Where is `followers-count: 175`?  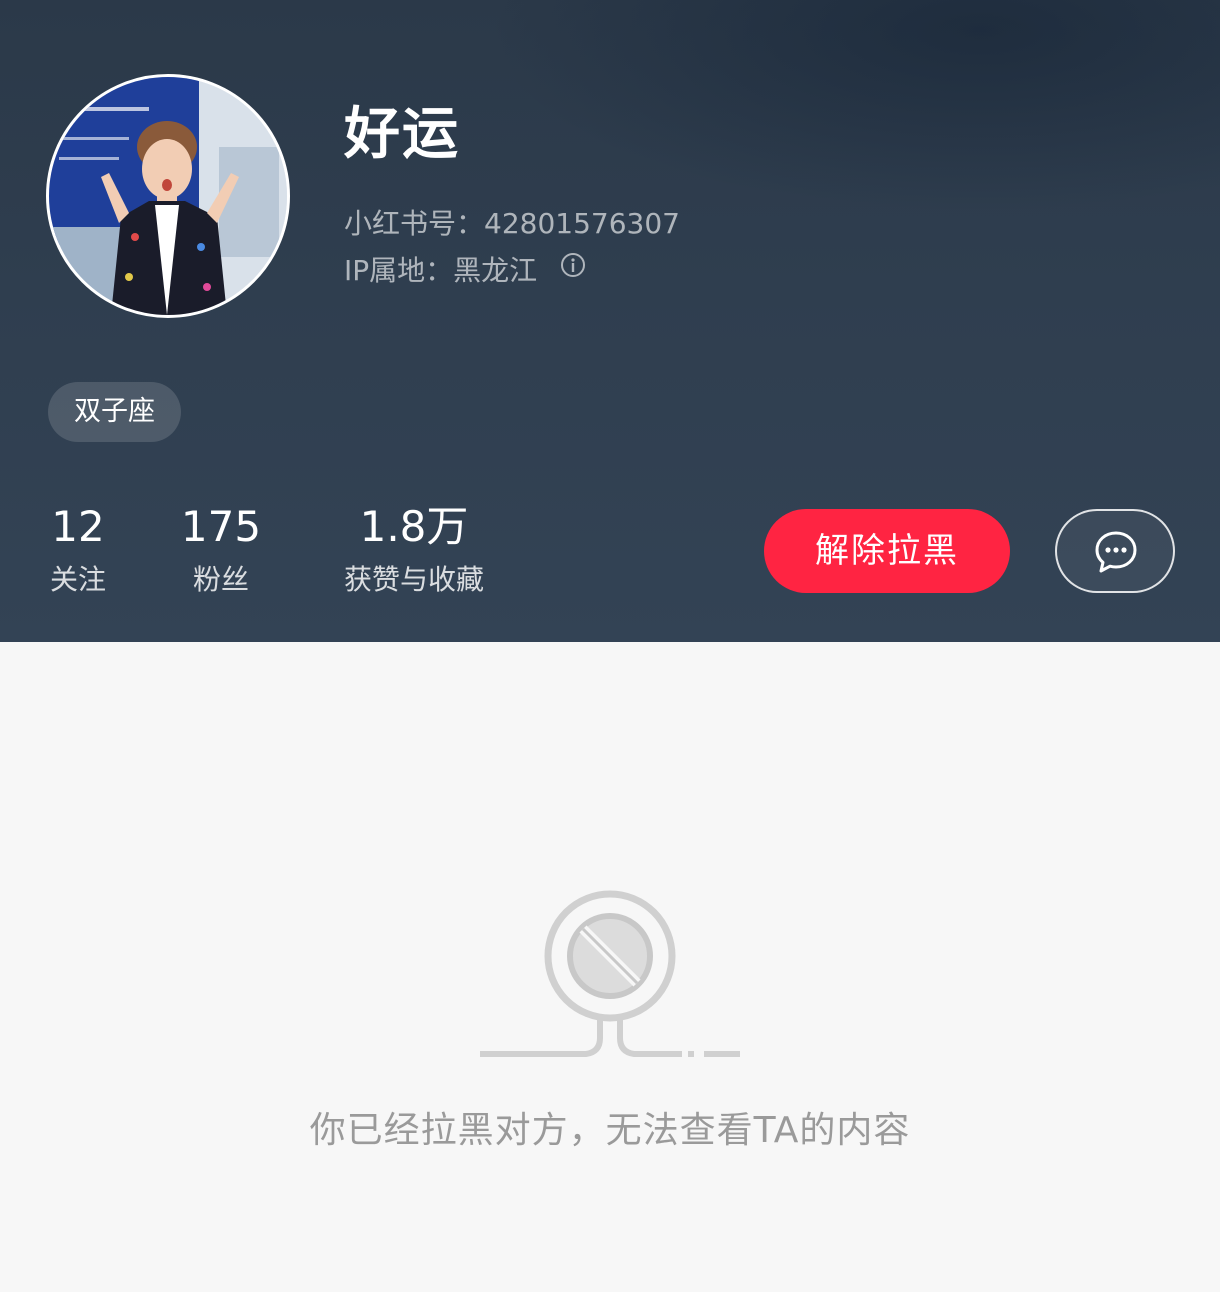
followers-count: 175 is located at coordinates (221, 526).